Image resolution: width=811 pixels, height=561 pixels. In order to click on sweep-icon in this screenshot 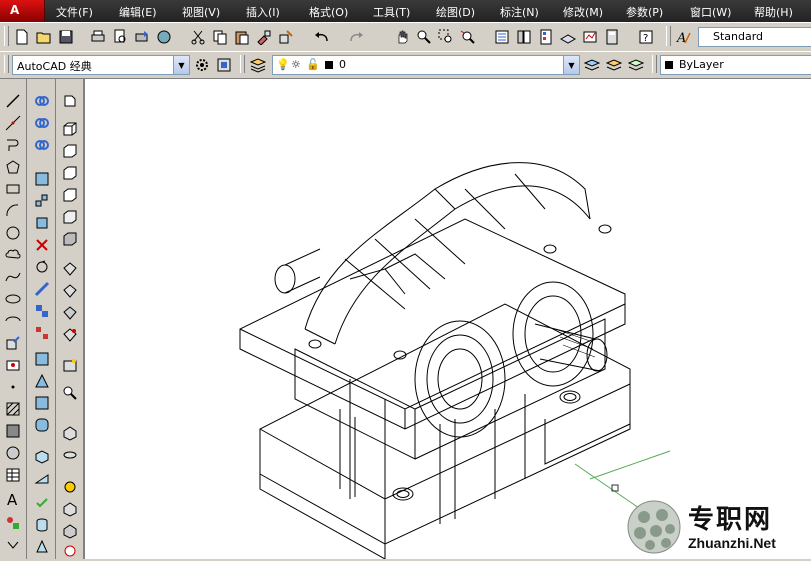, I will do `click(70, 335)`.